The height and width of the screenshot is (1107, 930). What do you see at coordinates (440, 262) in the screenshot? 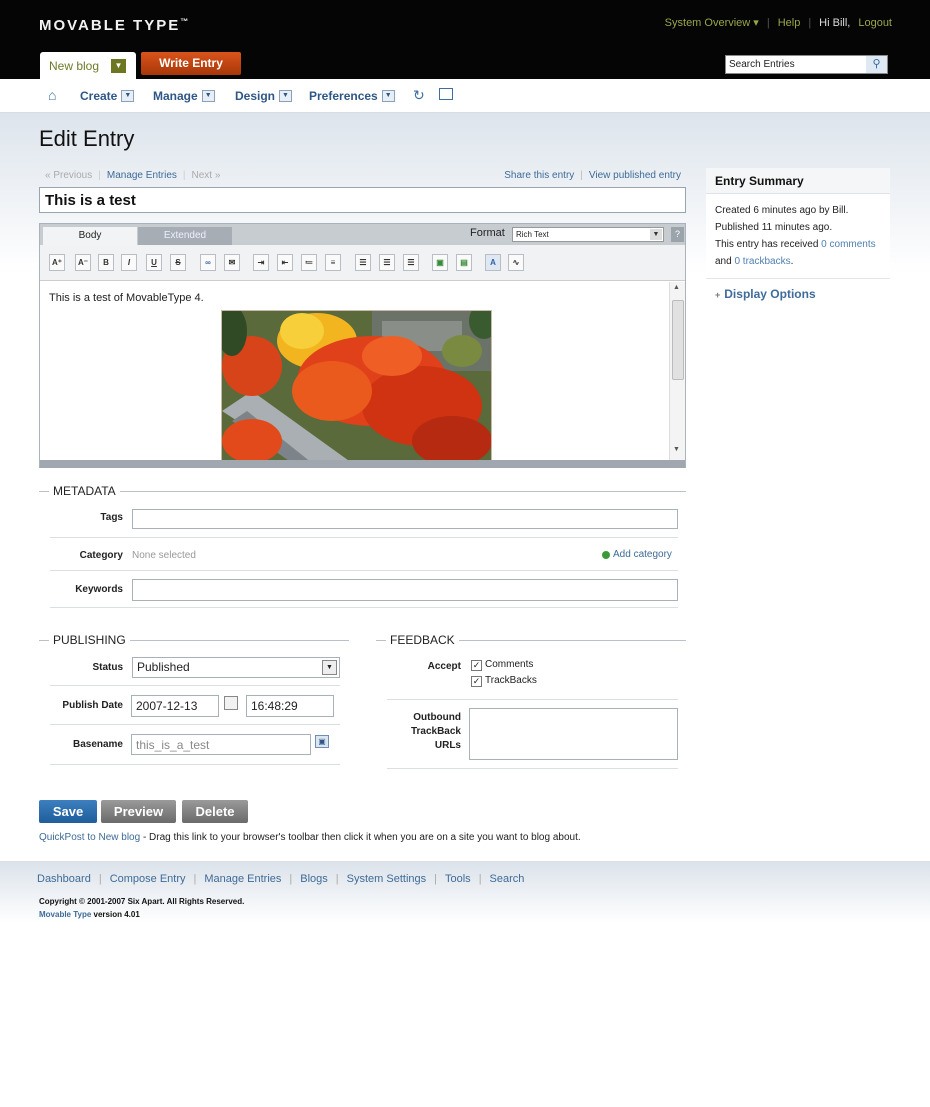
I see `insert-image-icon: ▣` at bounding box center [440, 262].